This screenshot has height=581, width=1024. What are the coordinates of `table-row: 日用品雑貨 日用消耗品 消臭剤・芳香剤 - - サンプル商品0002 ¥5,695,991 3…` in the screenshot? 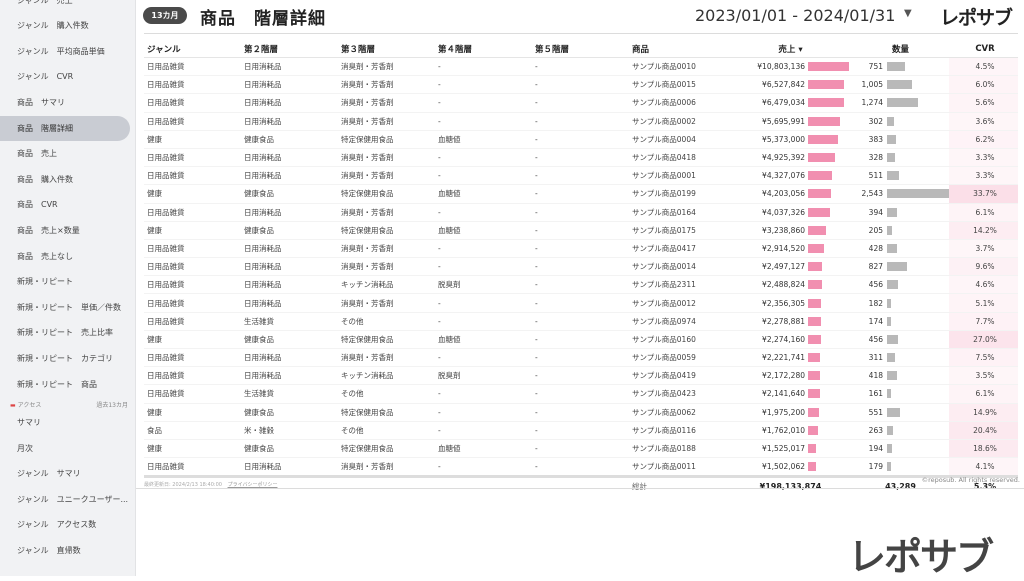 It's located at (581, 121).